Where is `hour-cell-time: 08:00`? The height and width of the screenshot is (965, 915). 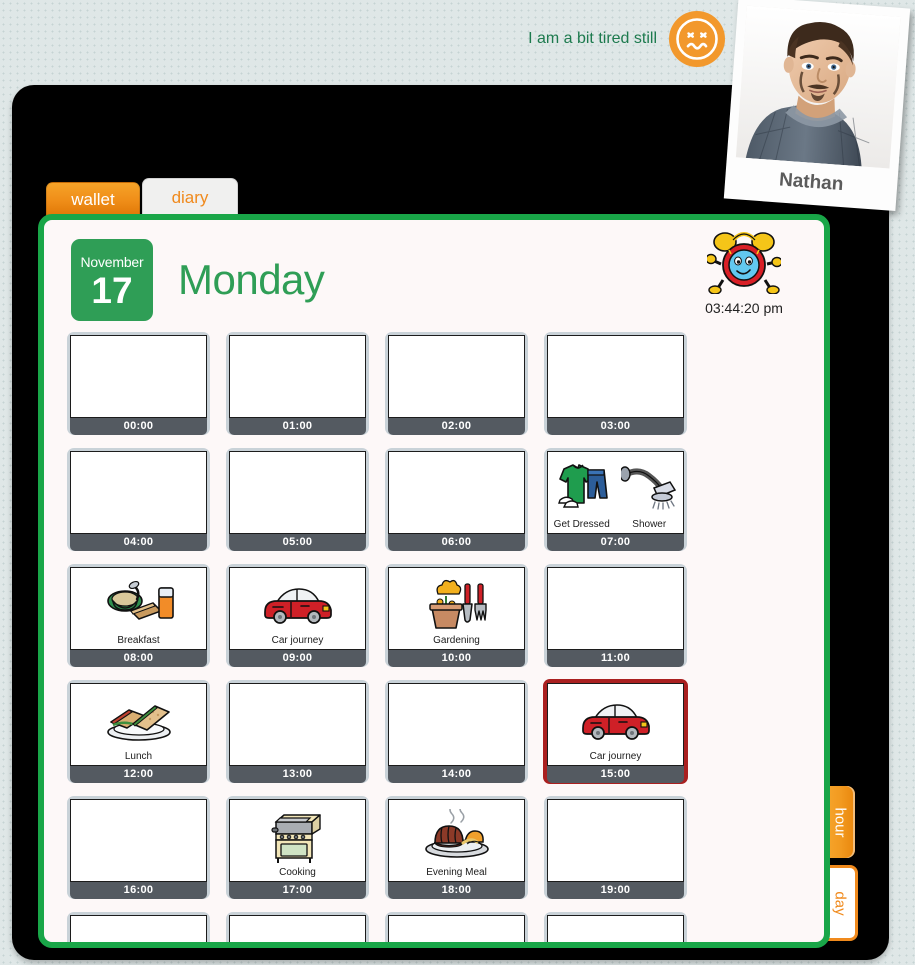
hour-cell-time: 08:00 is located at coordinates (138, 658).